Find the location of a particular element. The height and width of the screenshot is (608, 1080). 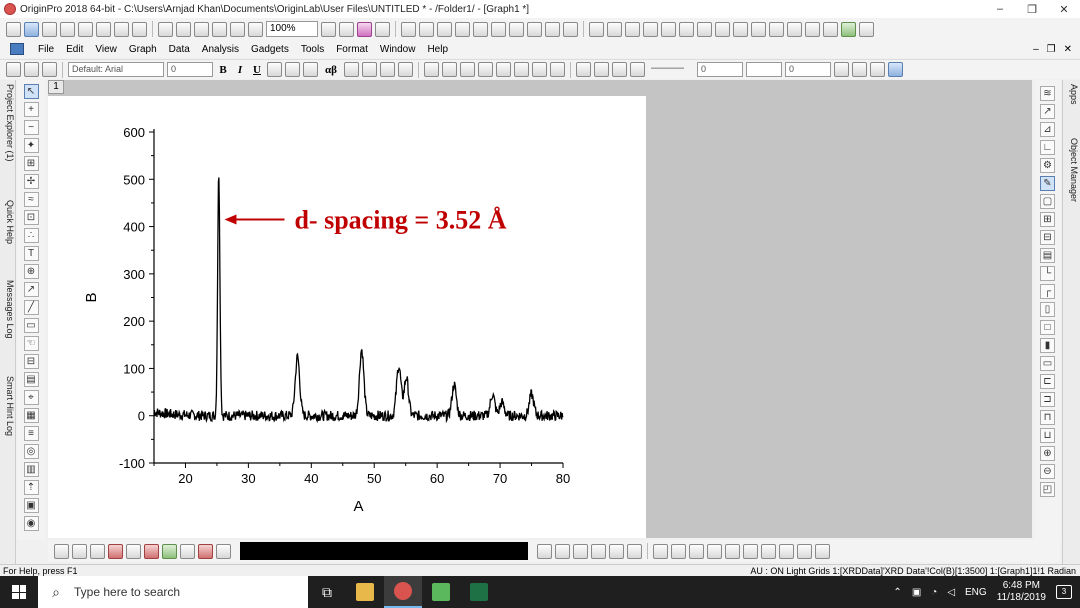

axis-title-icon: ∟ is located at coordinates (1047, 147).